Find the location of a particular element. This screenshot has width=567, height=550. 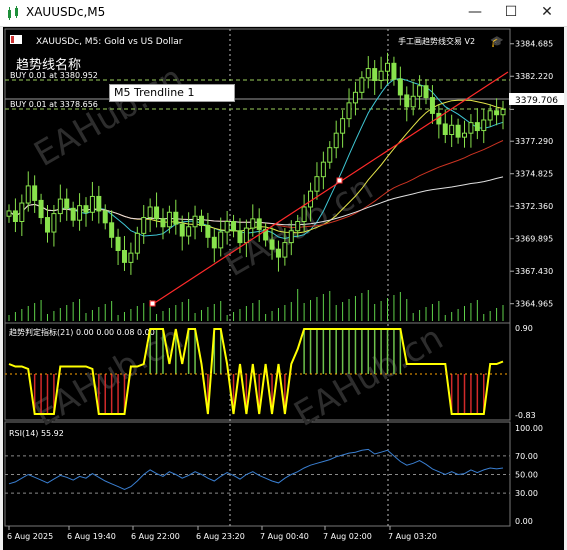

rsi-label: RSI(14) 55.92 is located at coordinates (36, 433).